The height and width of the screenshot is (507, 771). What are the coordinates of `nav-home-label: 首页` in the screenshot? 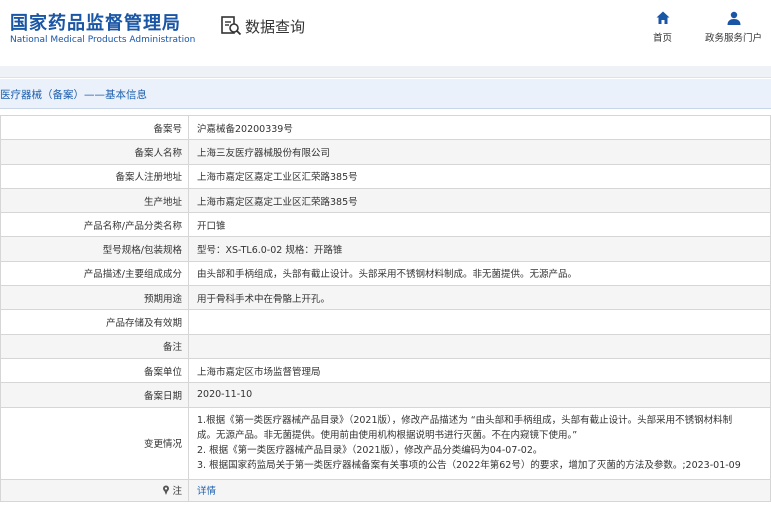 It's located at (663, 38).